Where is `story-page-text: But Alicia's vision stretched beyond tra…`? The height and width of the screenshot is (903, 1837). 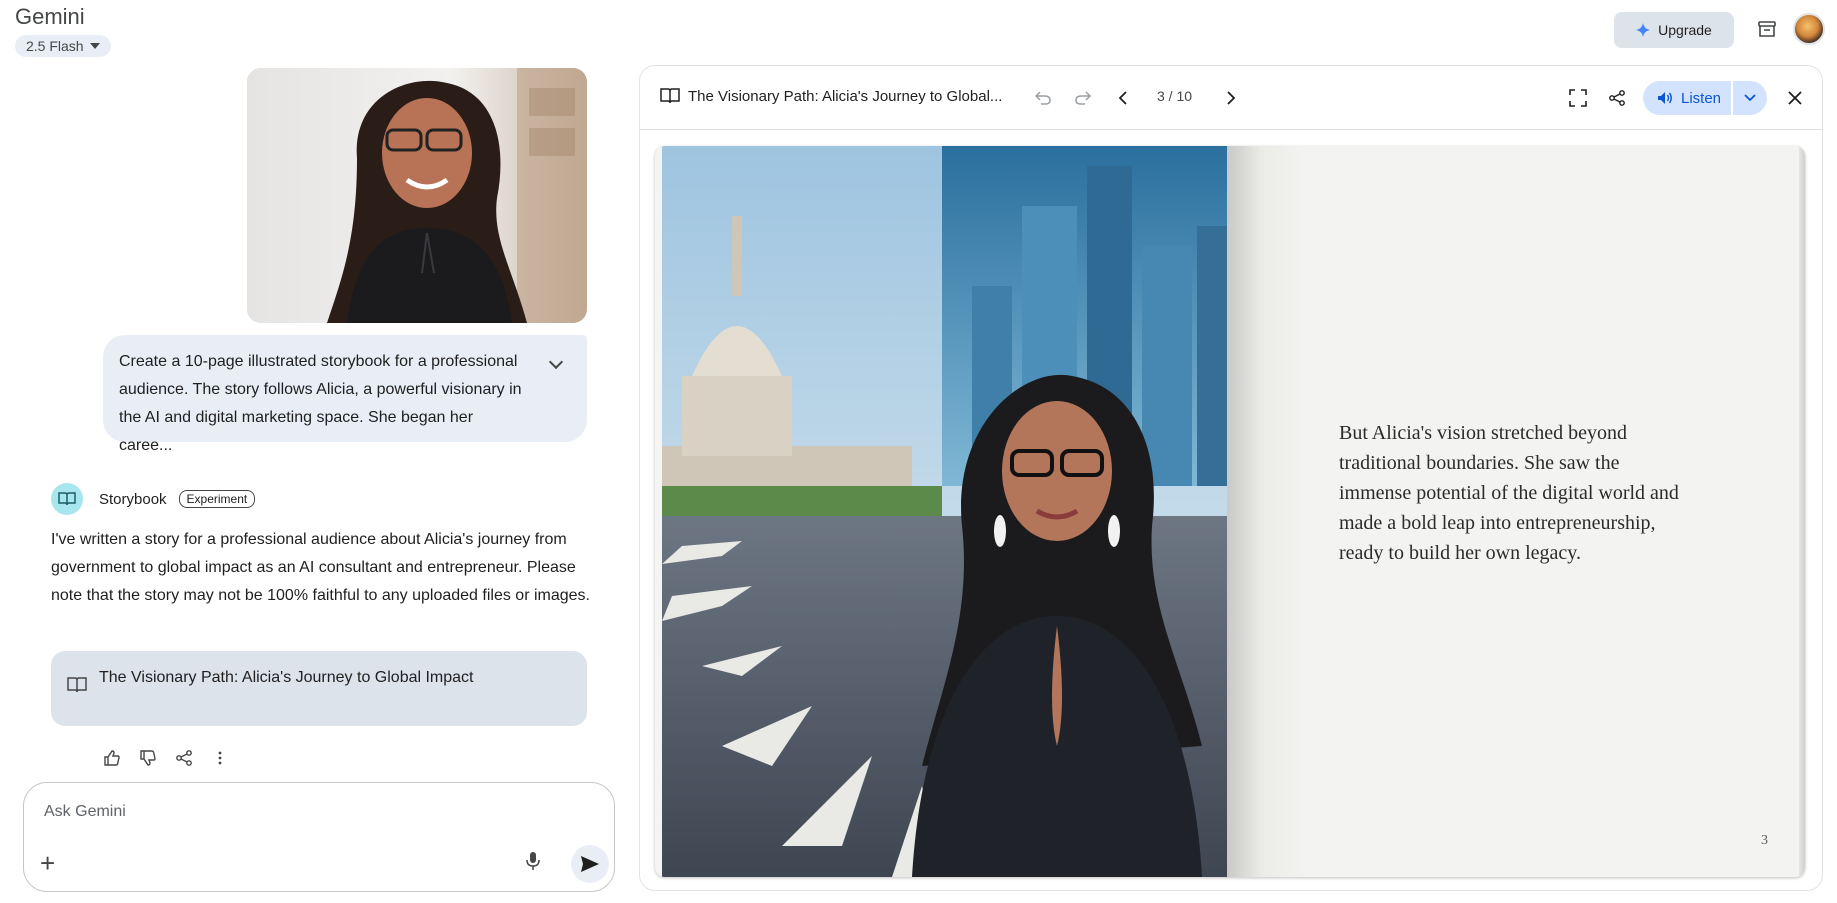
story-page-text: But Alicia's vision stretched beyond tra… is located at coordinates (1509, 493).